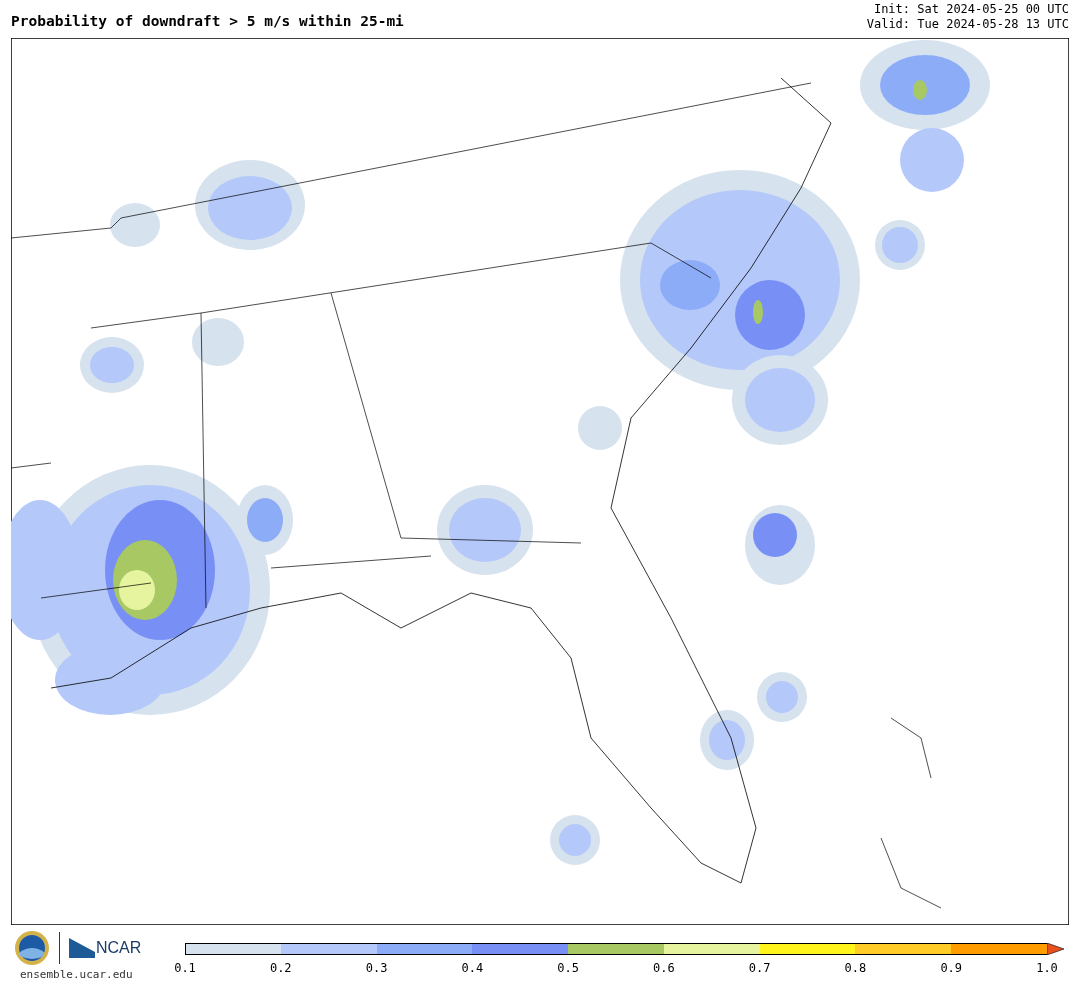 This screenshot has width=1080, height=988. I want to click on site-url: ensemble.ucar.edu, so click(77, 974).